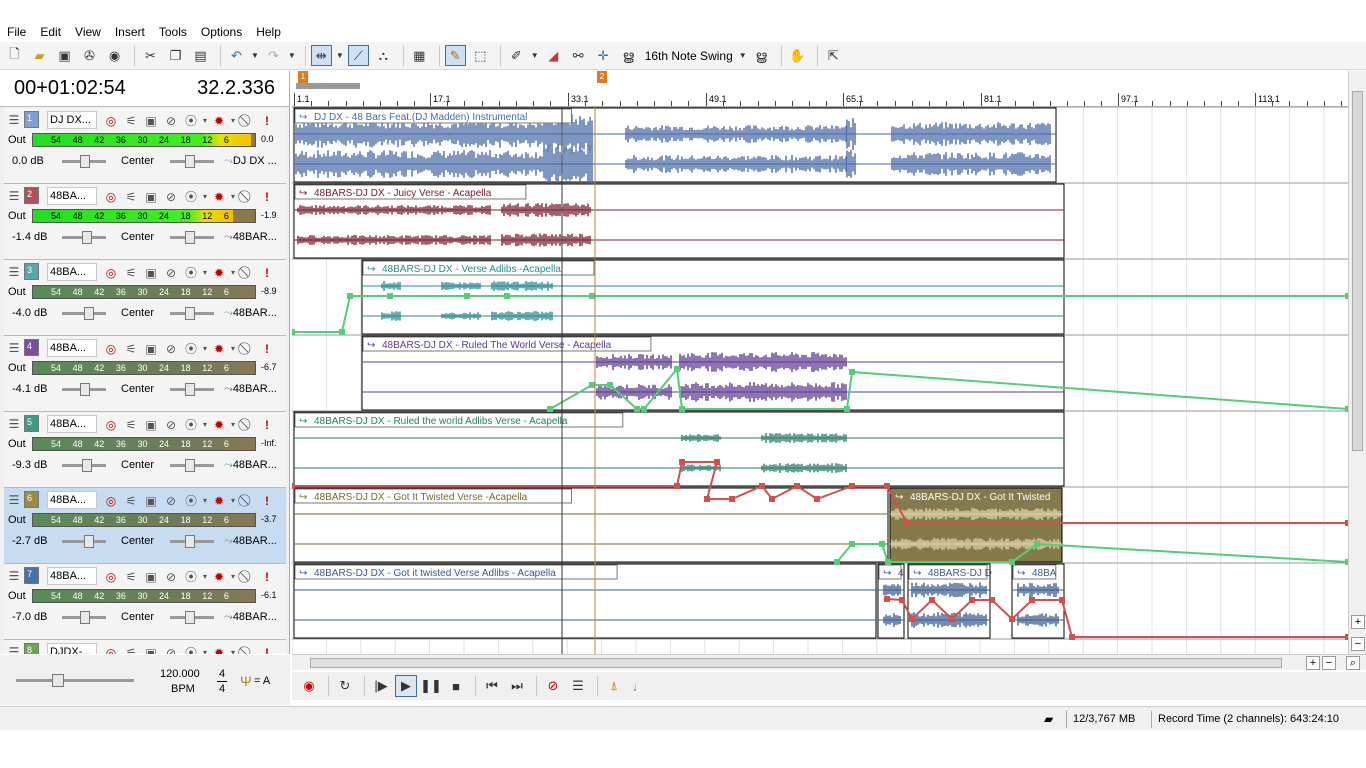 The height and width of the screenshot is (768, 1366). I want to click on properties-icon: ◉, so click(114, 55).